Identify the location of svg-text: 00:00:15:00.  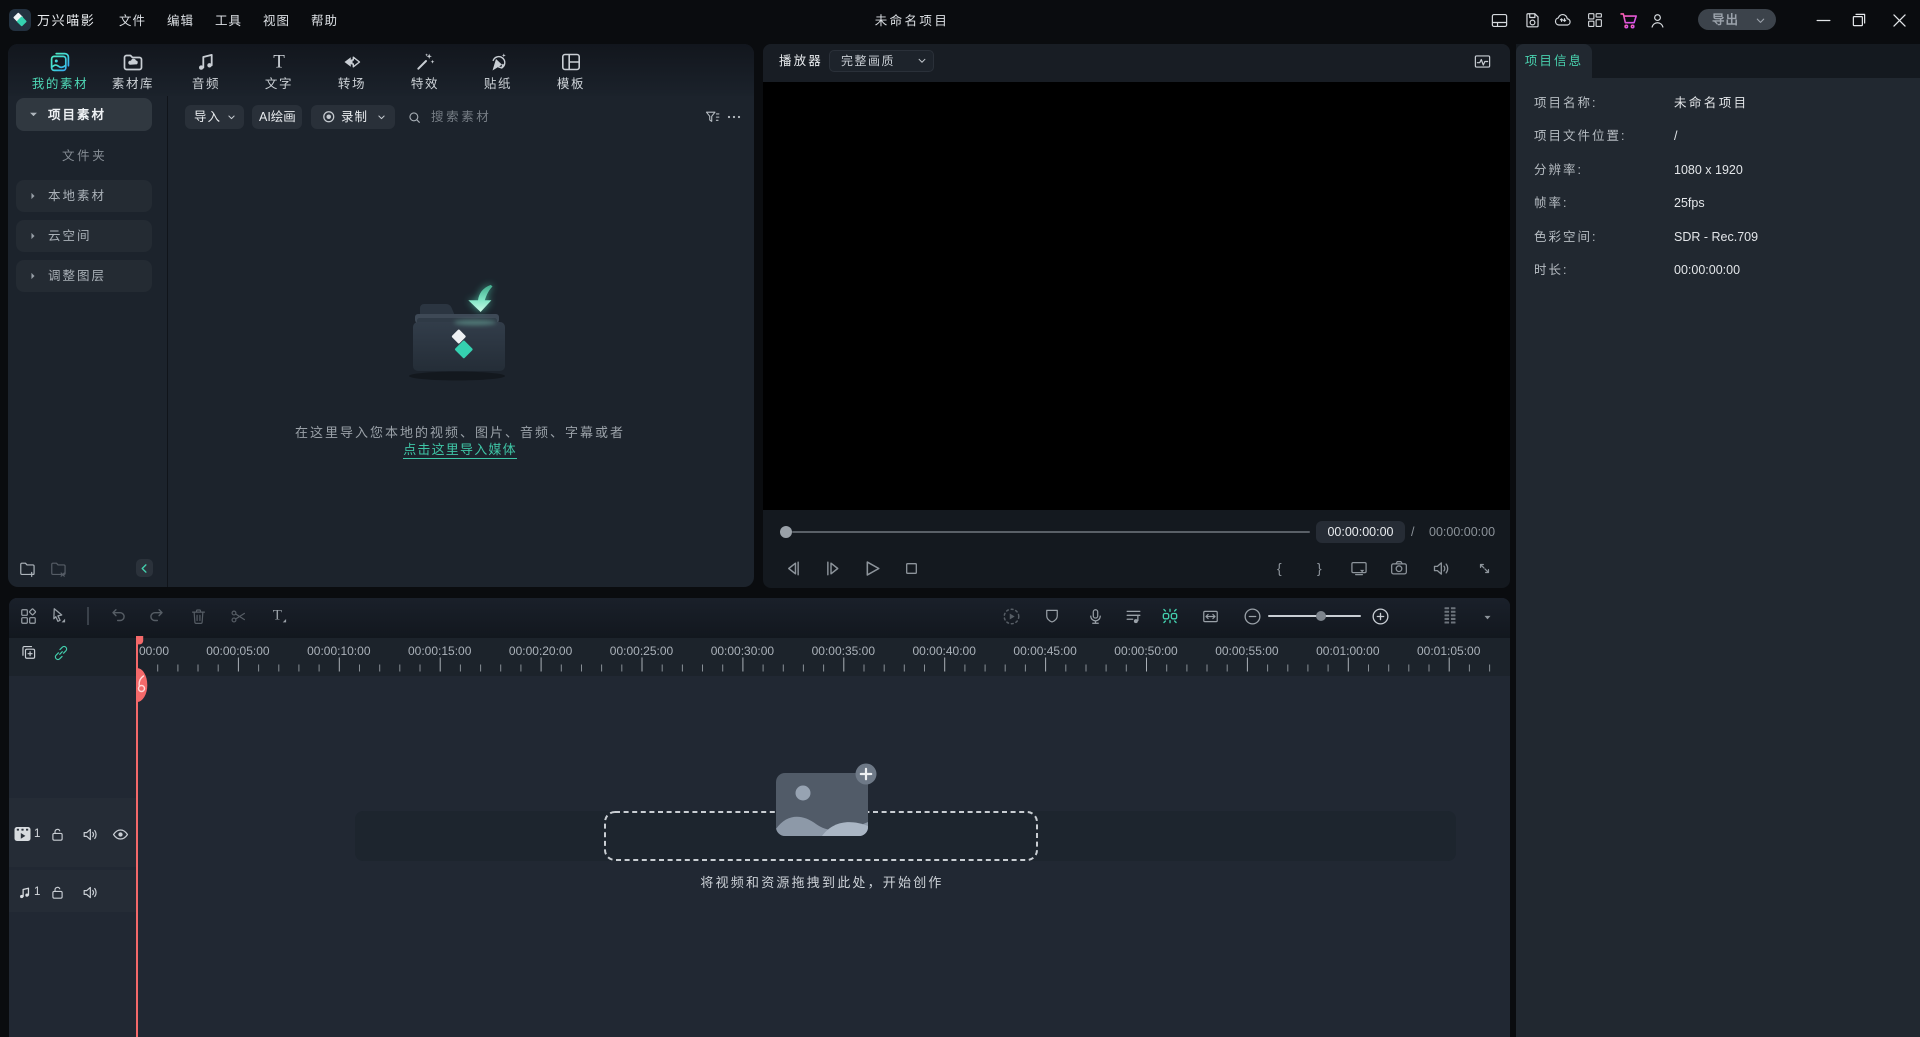
(440, 651).